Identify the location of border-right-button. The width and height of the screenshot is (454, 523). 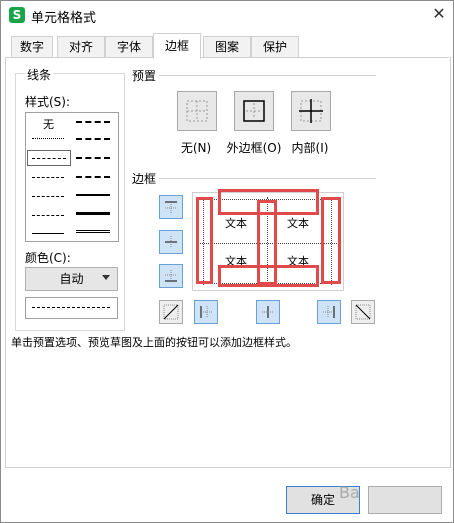
(329, 312).